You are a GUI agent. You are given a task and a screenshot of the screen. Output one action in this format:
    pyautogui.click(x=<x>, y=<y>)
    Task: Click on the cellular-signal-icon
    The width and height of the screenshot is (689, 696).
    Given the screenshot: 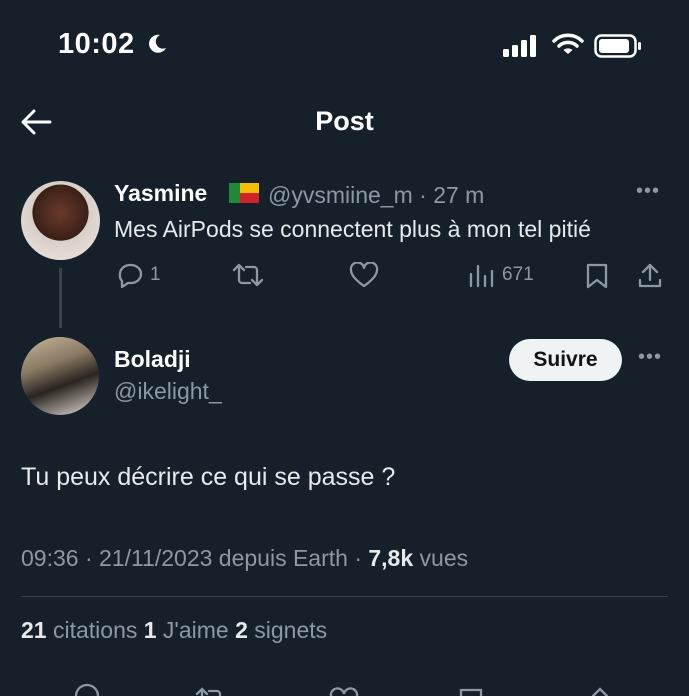 What is the action you would take?
    pyautogui.click(x=519, y=46)
    